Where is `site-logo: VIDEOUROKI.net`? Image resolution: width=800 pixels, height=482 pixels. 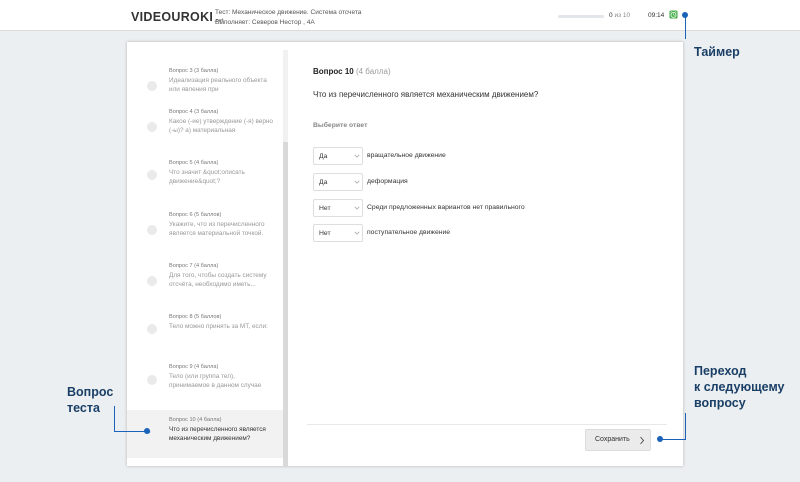 site-logo: VIDEOUROKI.net is located at coordinates (177, 17).